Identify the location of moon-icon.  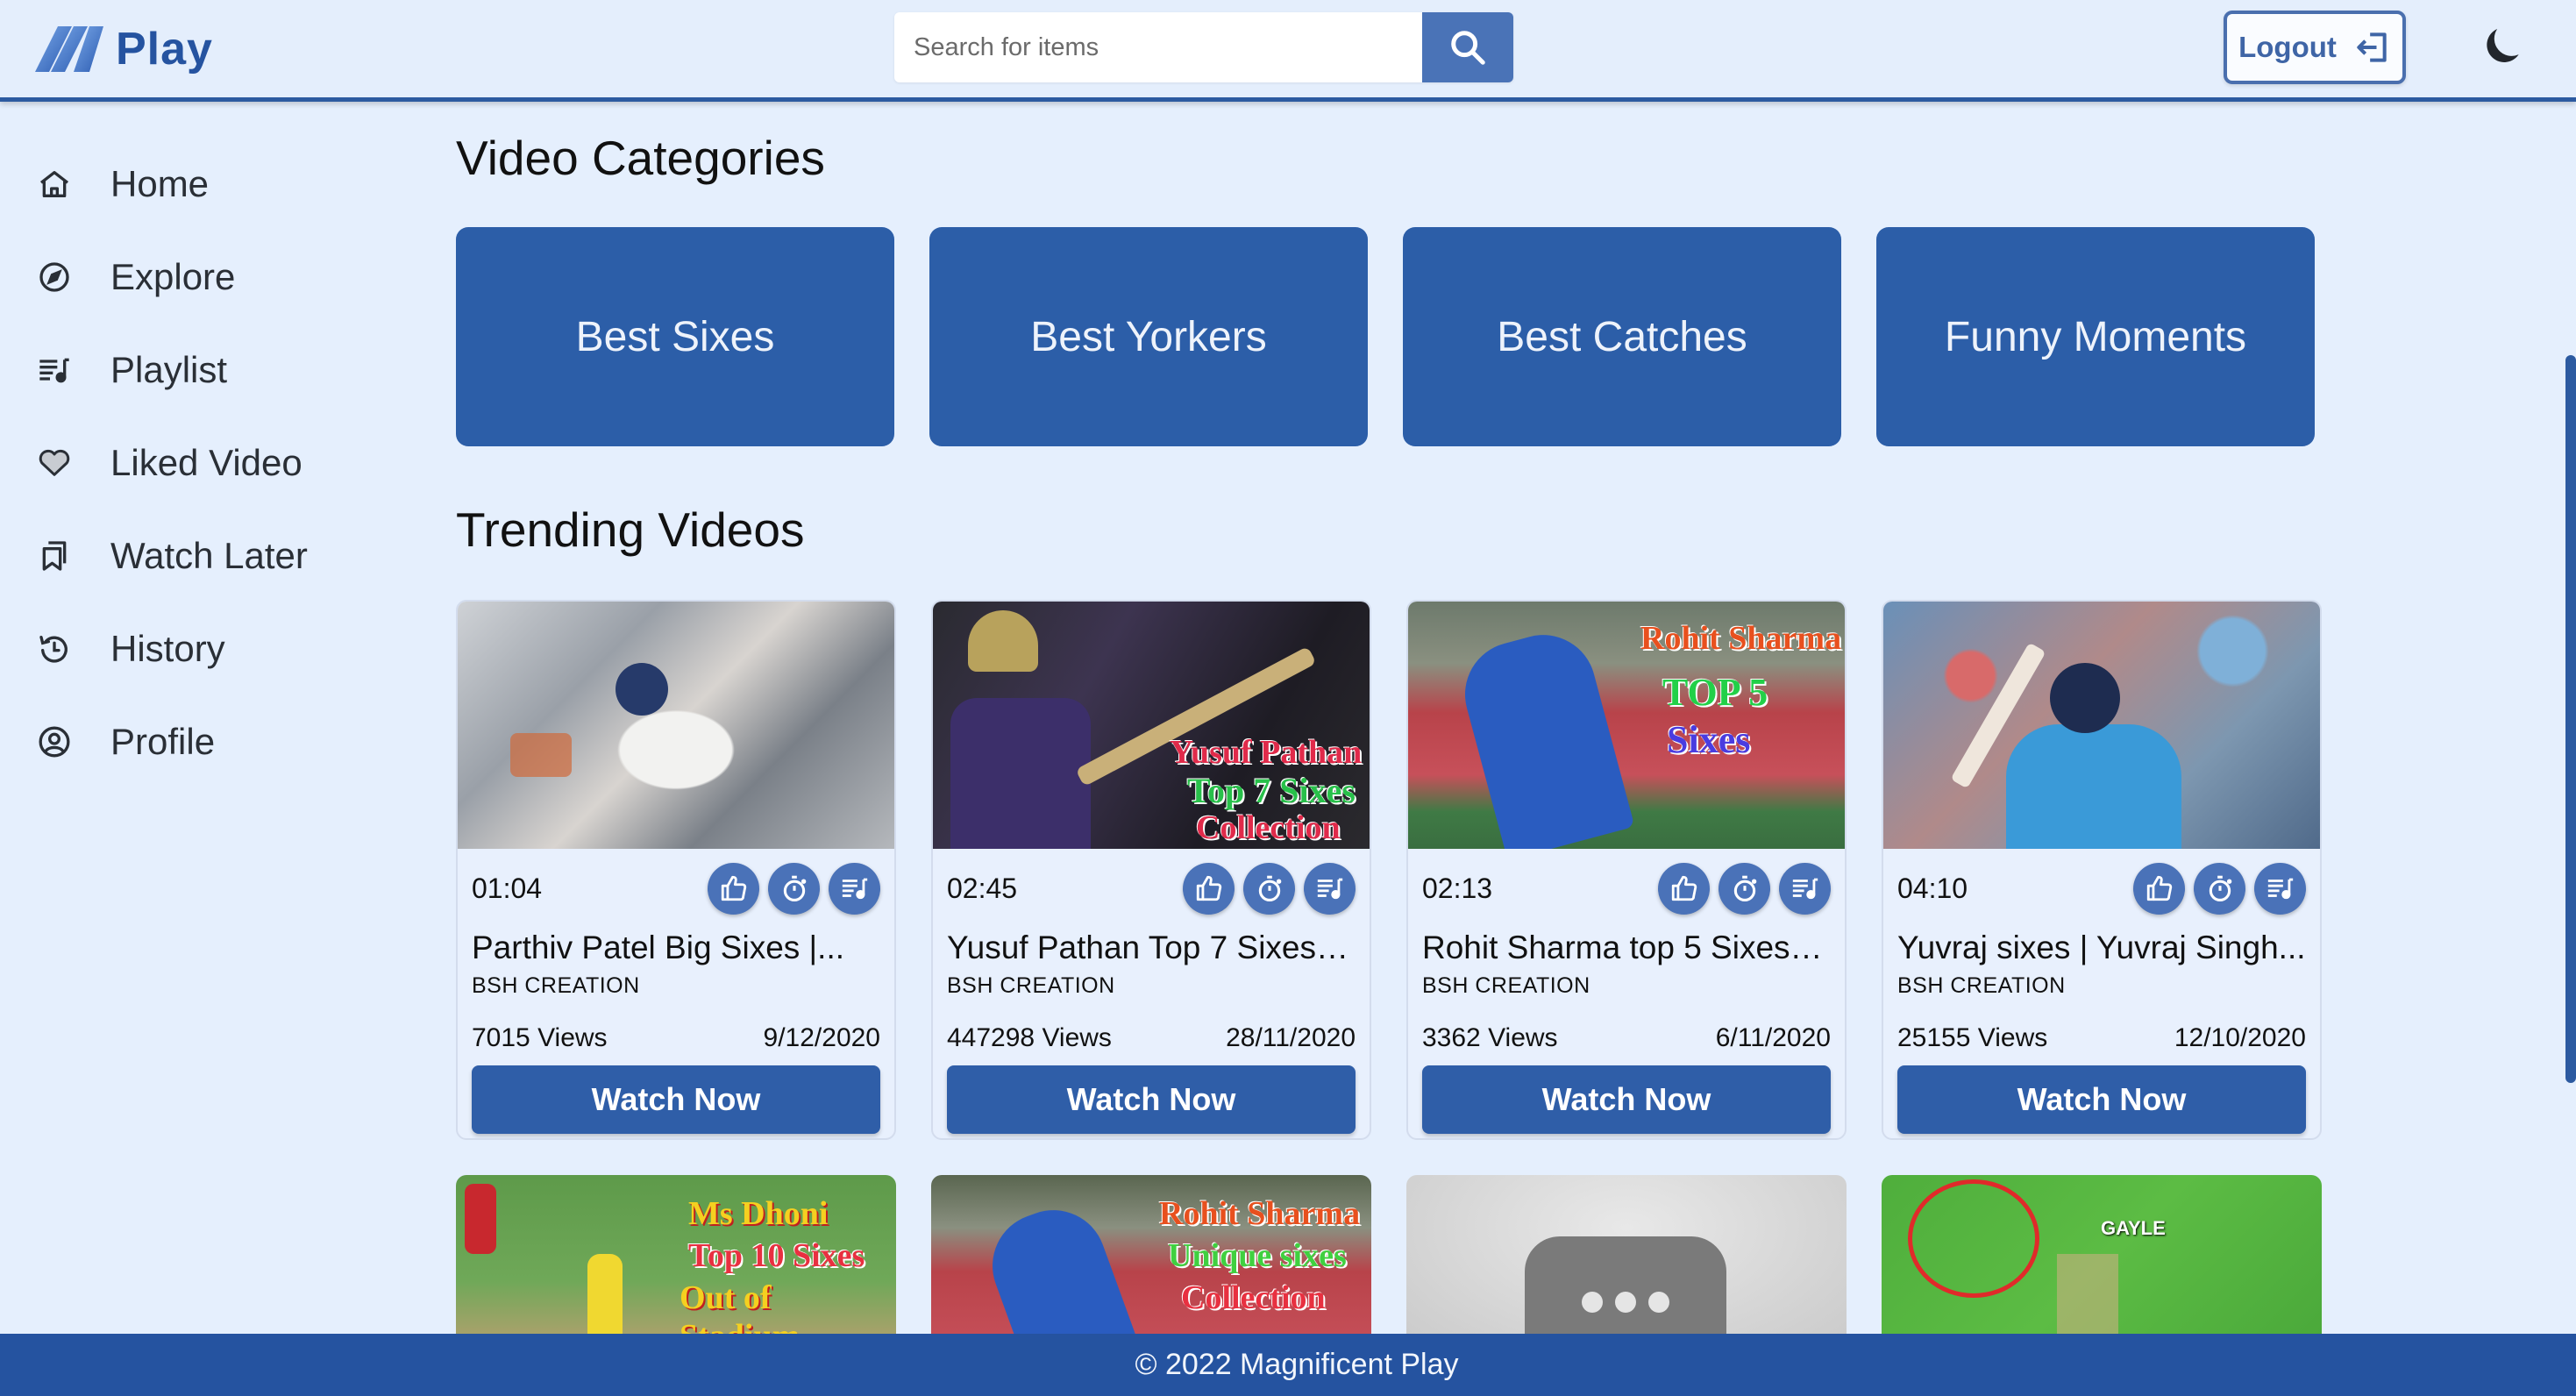
(2503, 45).